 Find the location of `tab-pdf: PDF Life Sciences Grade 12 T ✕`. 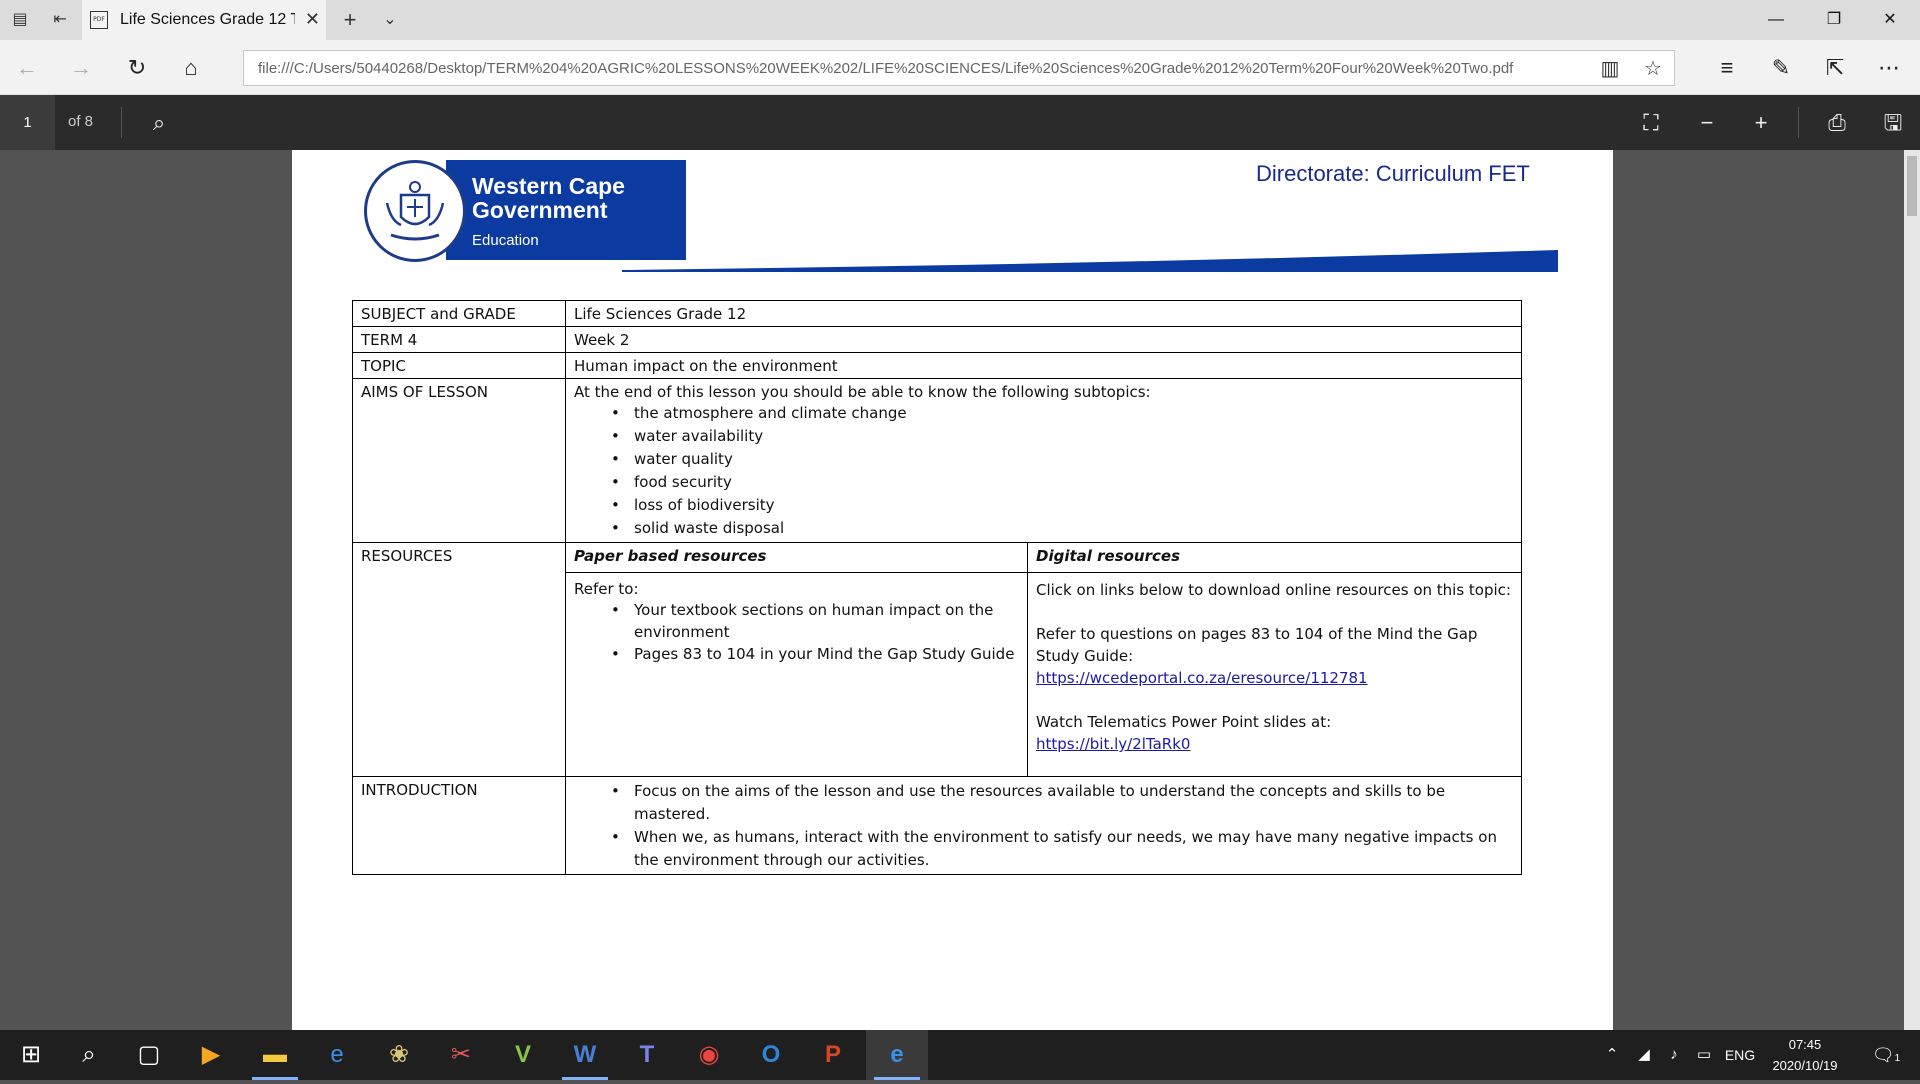

tab-pdf: PDF Life Sciences Grade 12 T ✕ is located at coordinates (204, 20).